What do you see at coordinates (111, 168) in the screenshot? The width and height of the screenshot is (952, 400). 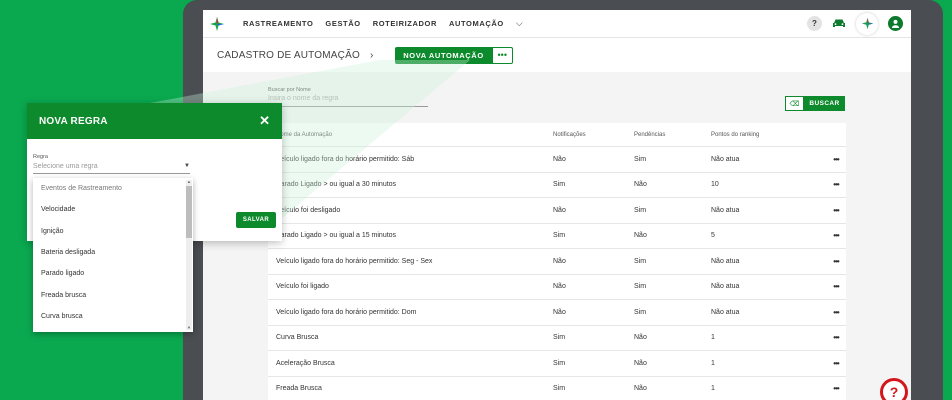 I see `rule-select: Selecione uma regra ▼` at bounding box center [111, 168].